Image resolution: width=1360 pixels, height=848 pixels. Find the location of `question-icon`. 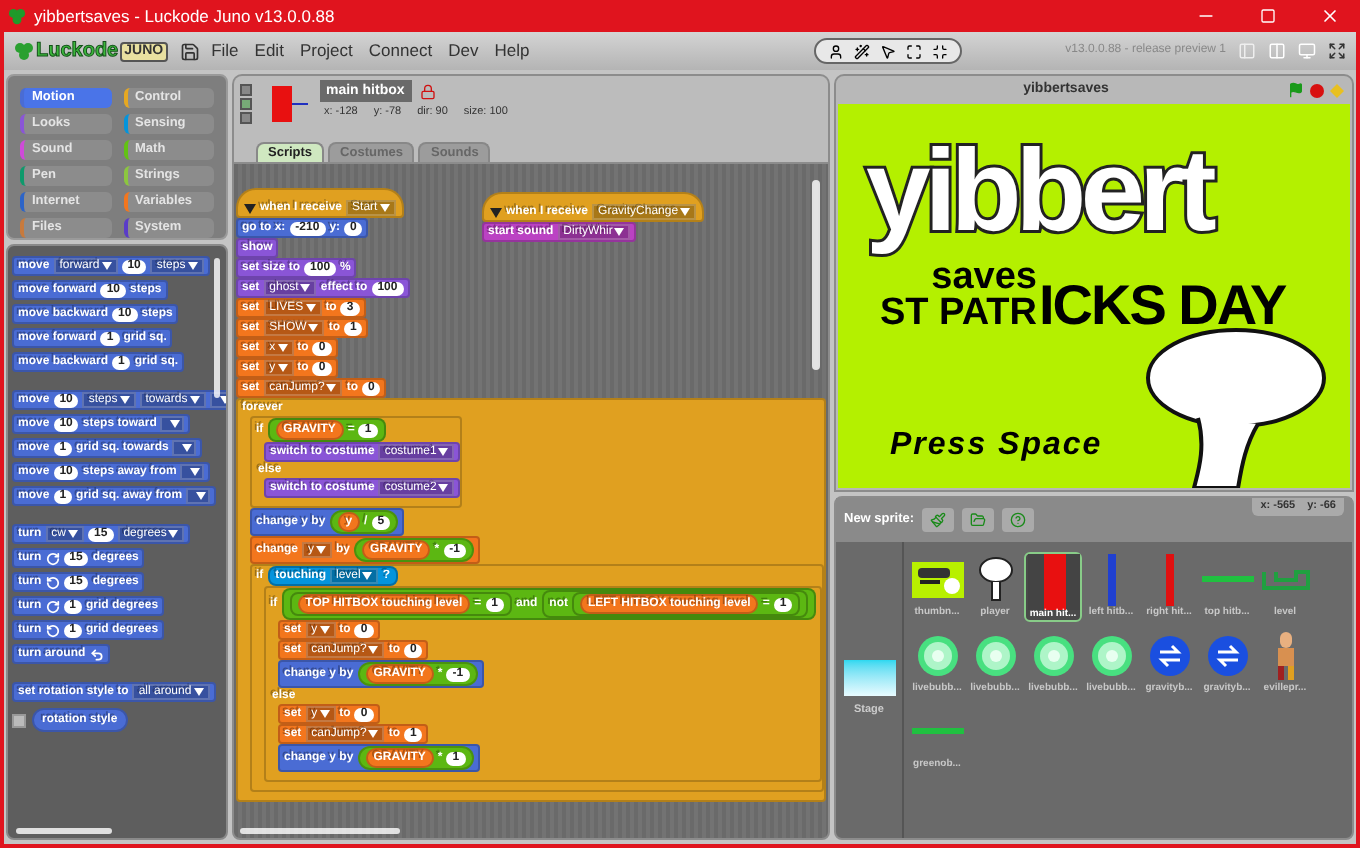

question-icon is located at coordinates (1018, 520).